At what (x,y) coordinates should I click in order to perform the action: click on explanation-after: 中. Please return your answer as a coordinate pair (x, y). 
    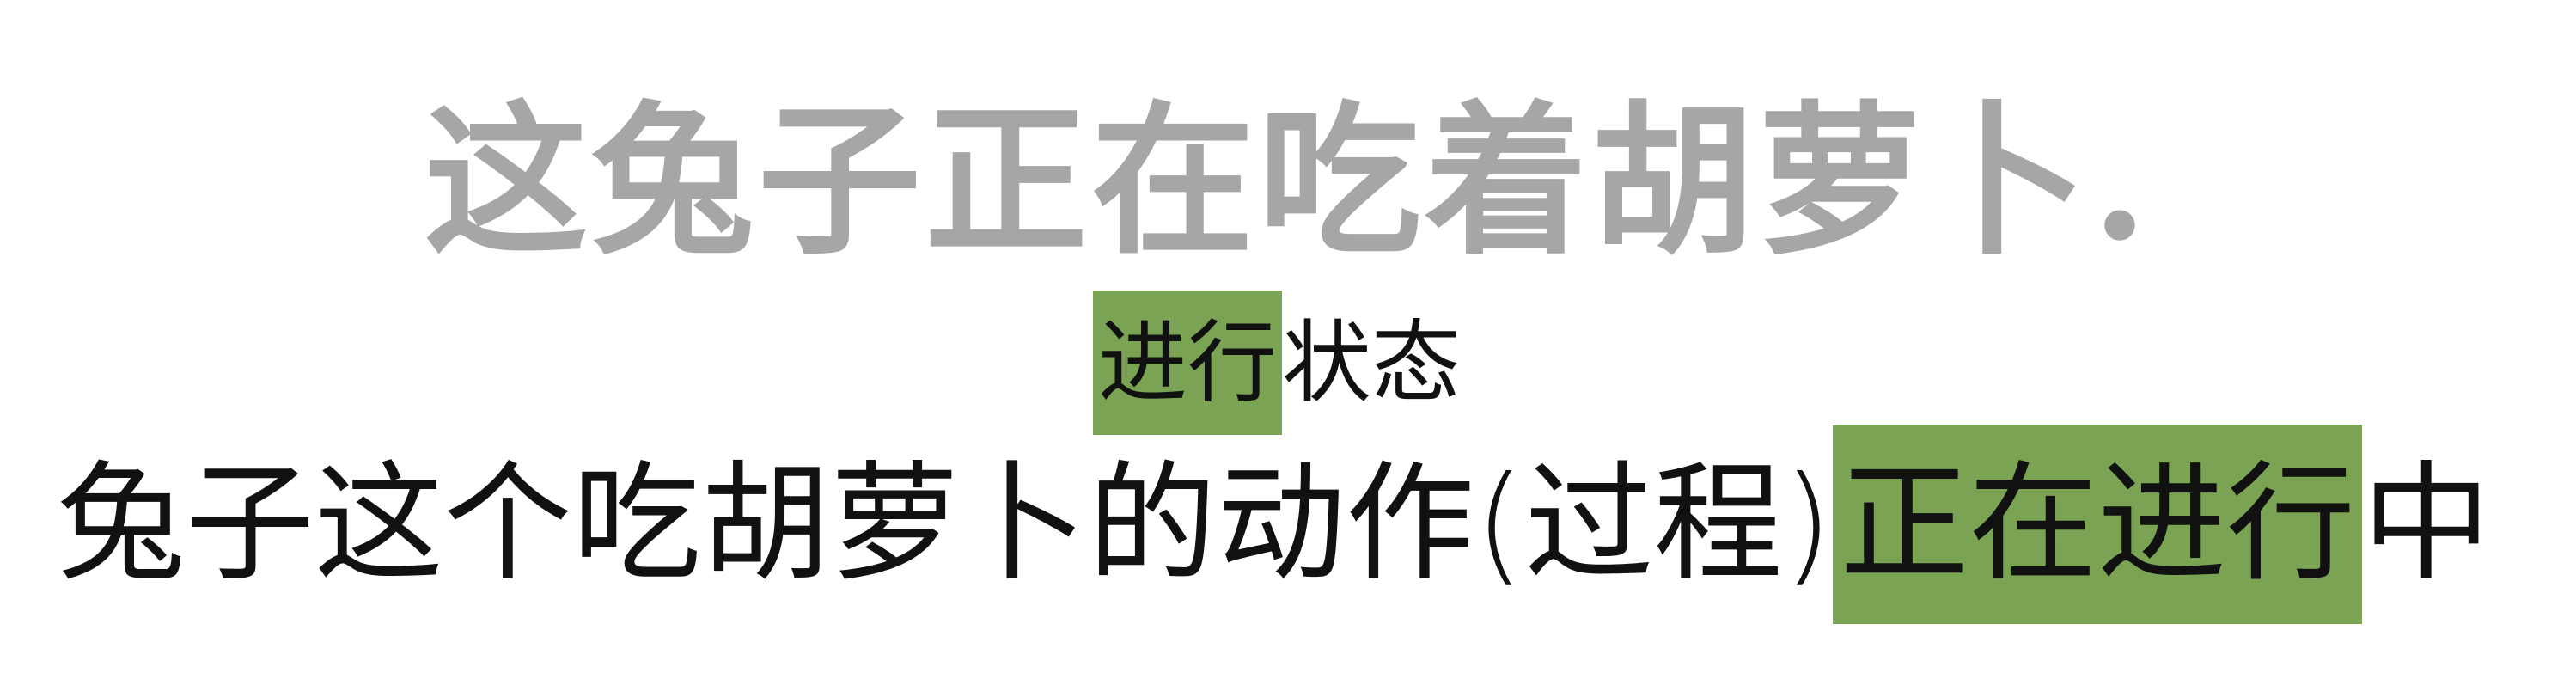
    Looking at the image, I should click on (2427, 525).